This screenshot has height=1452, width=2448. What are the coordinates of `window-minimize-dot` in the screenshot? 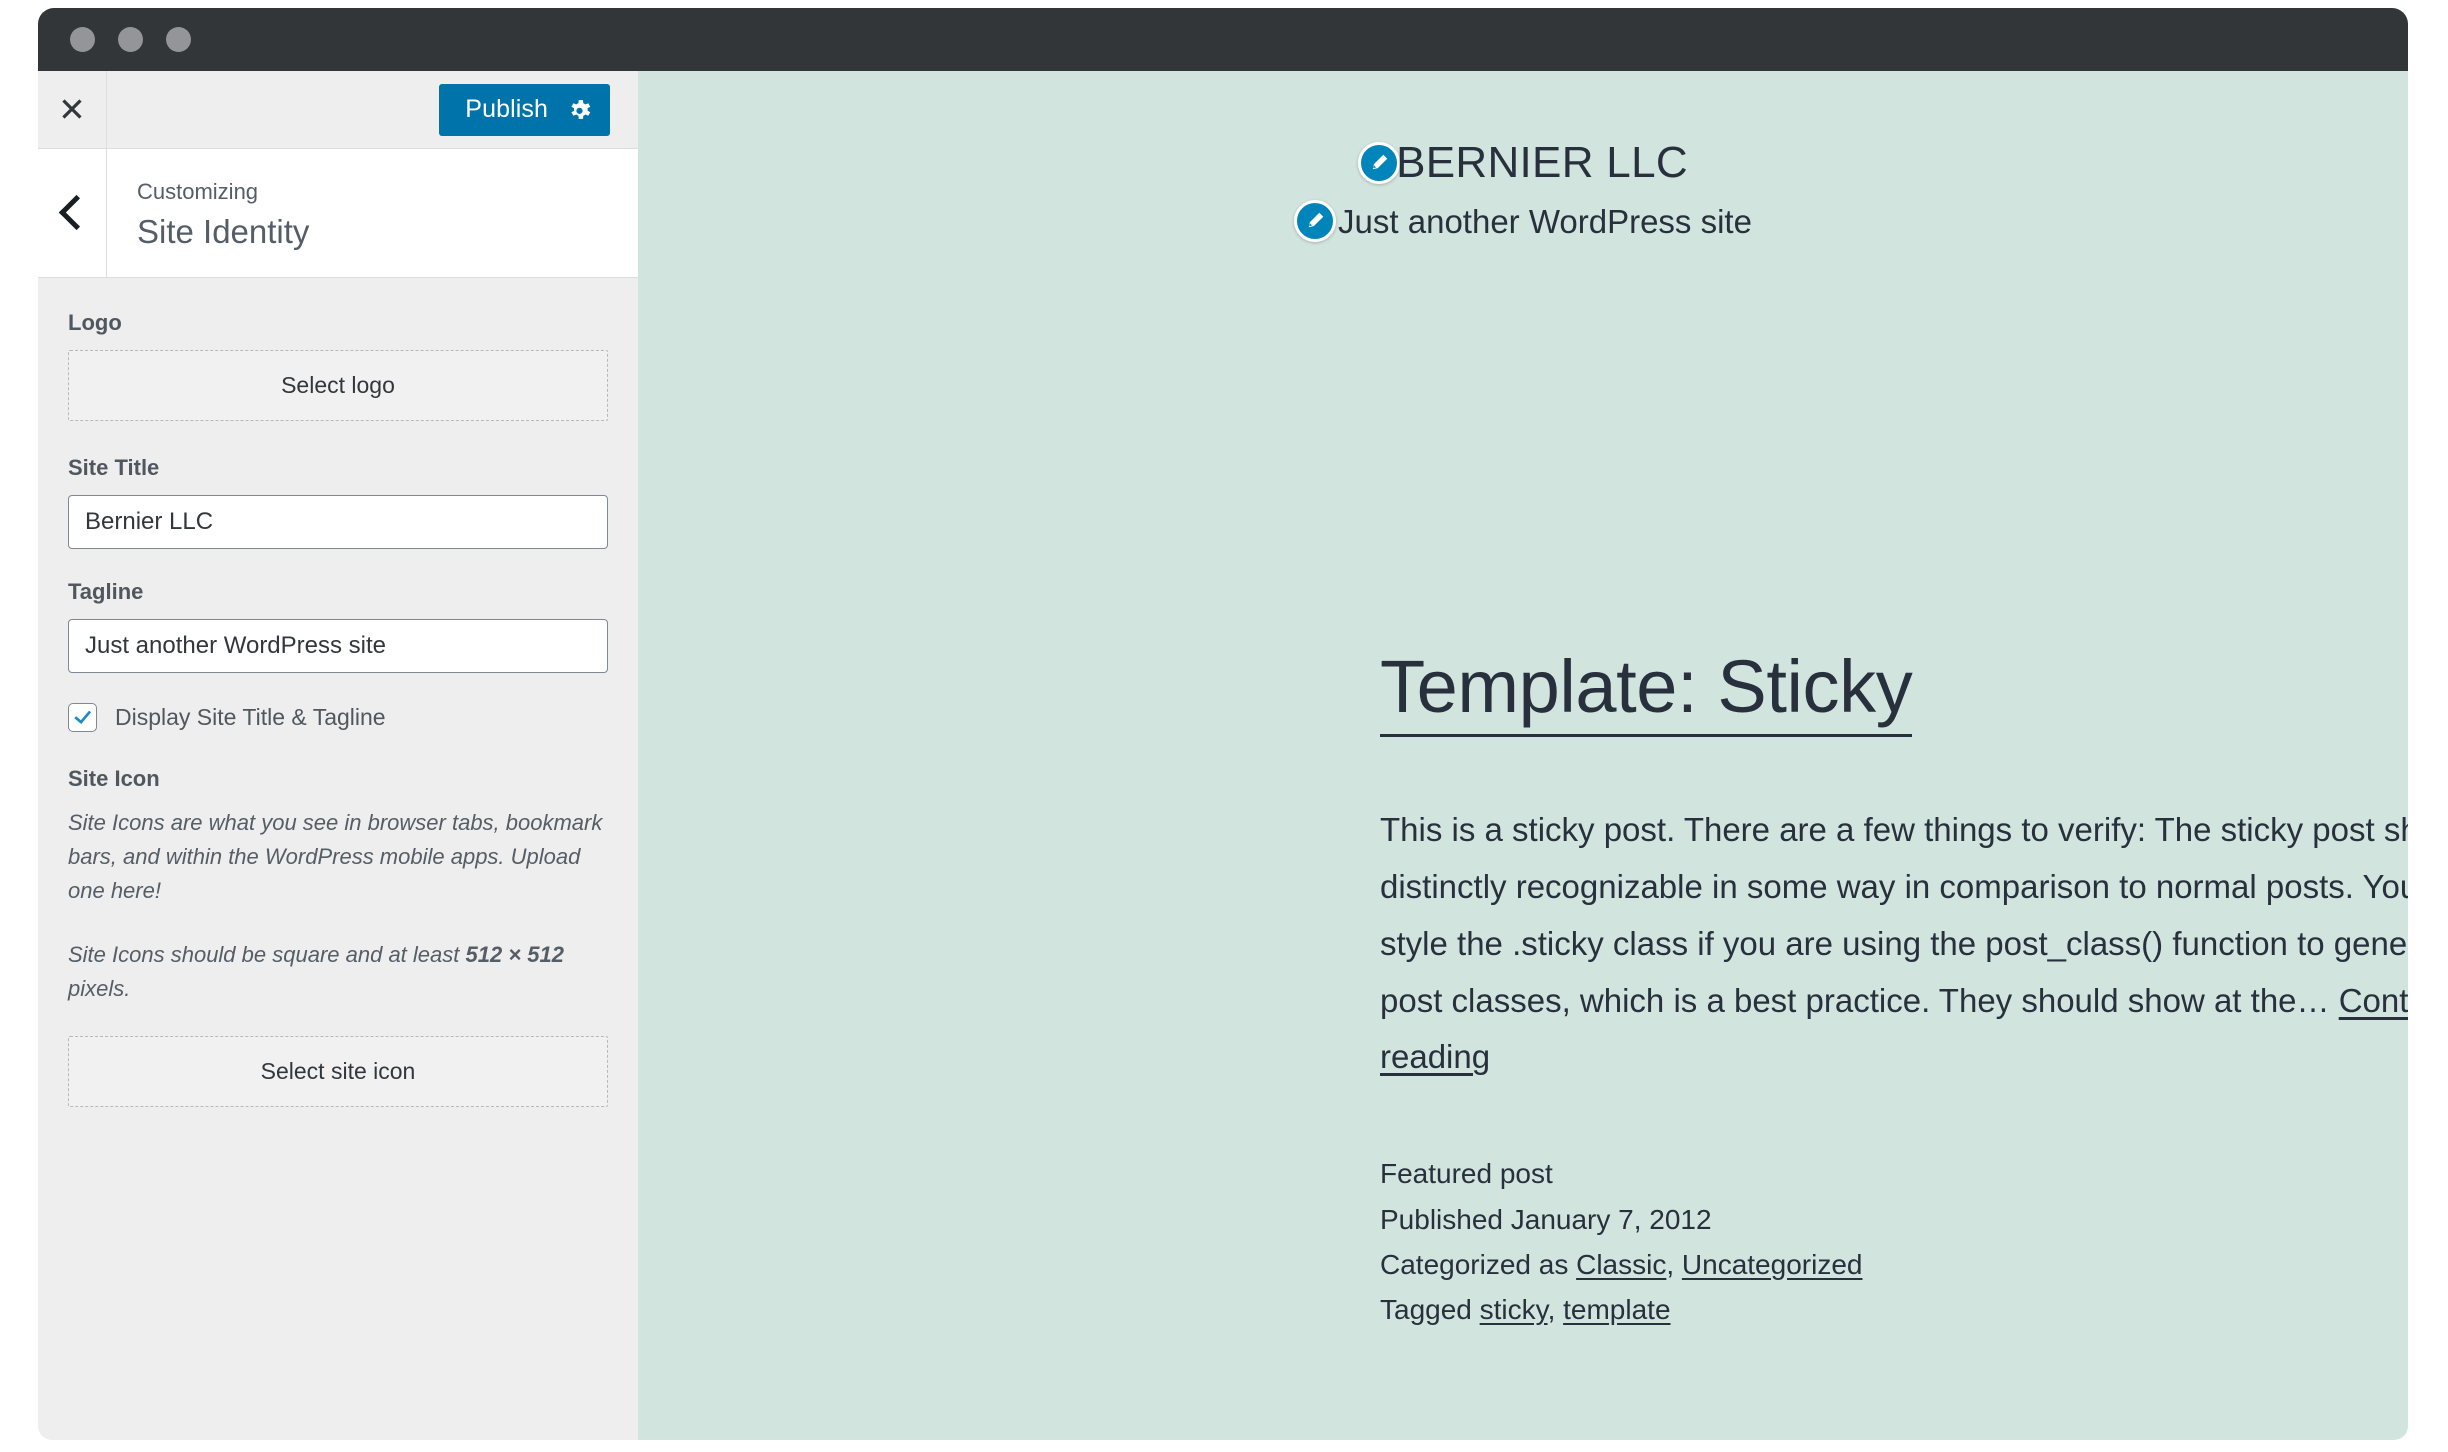 It's located at (130, 39).